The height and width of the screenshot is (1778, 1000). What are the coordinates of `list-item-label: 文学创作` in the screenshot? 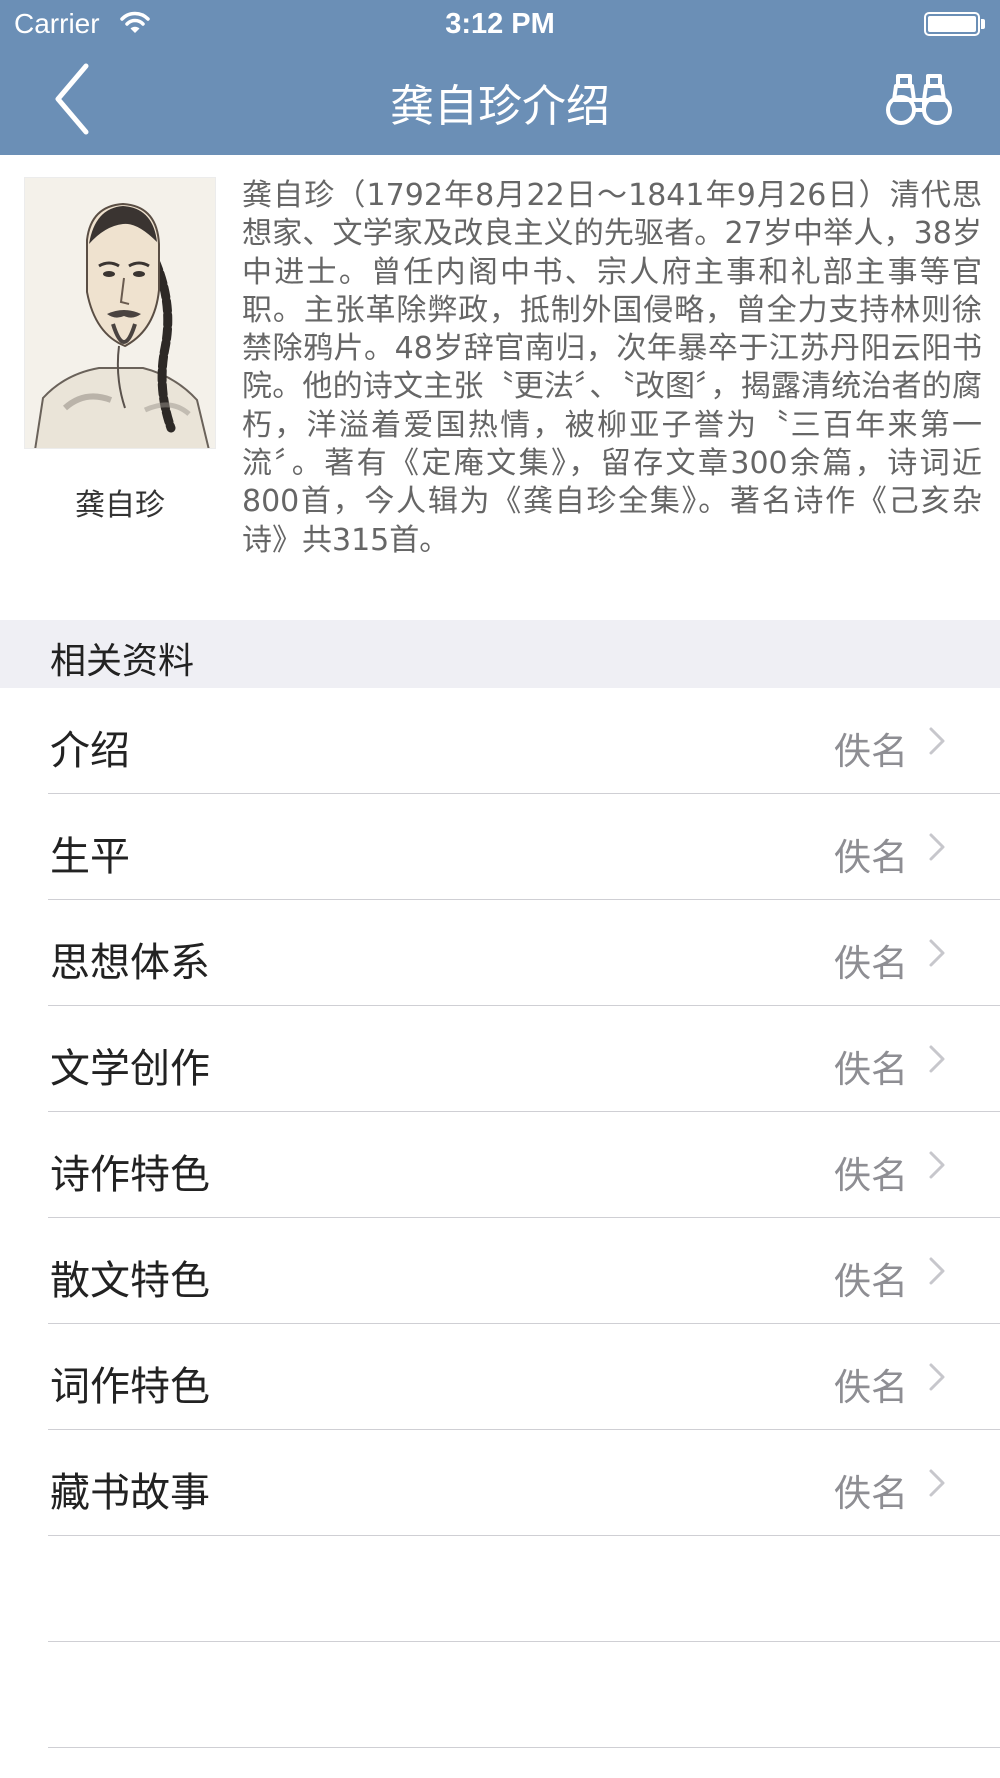 It's located at (130, 1069).